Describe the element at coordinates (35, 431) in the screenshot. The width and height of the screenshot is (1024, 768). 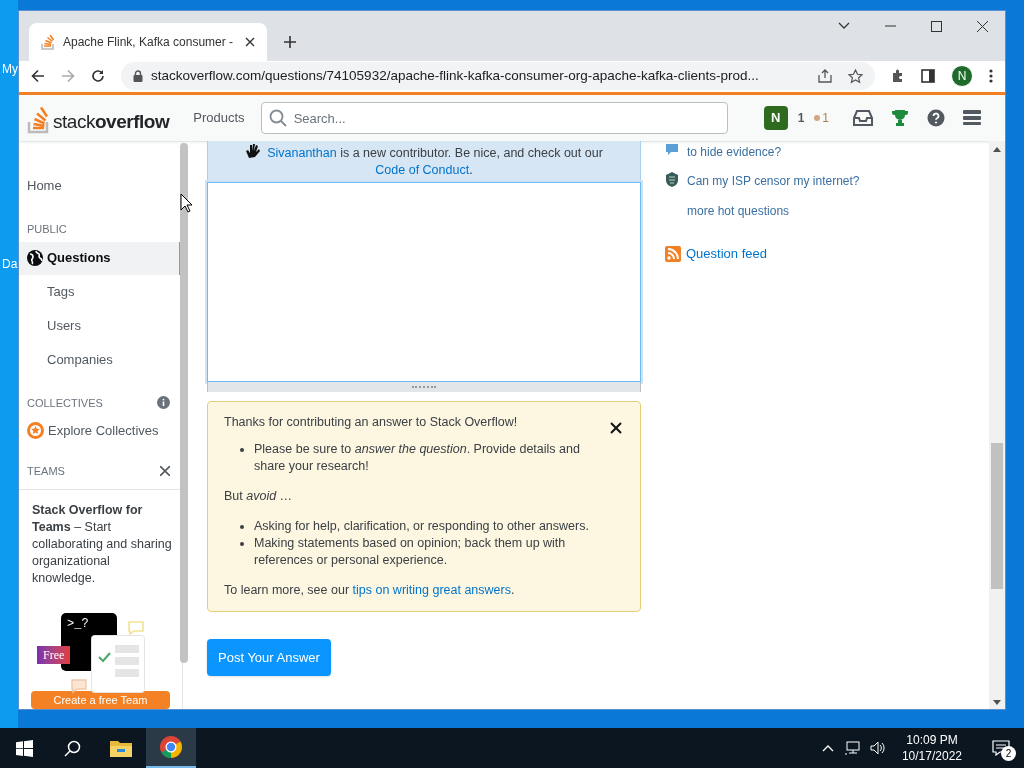
I see `collectives-icon` at that location.